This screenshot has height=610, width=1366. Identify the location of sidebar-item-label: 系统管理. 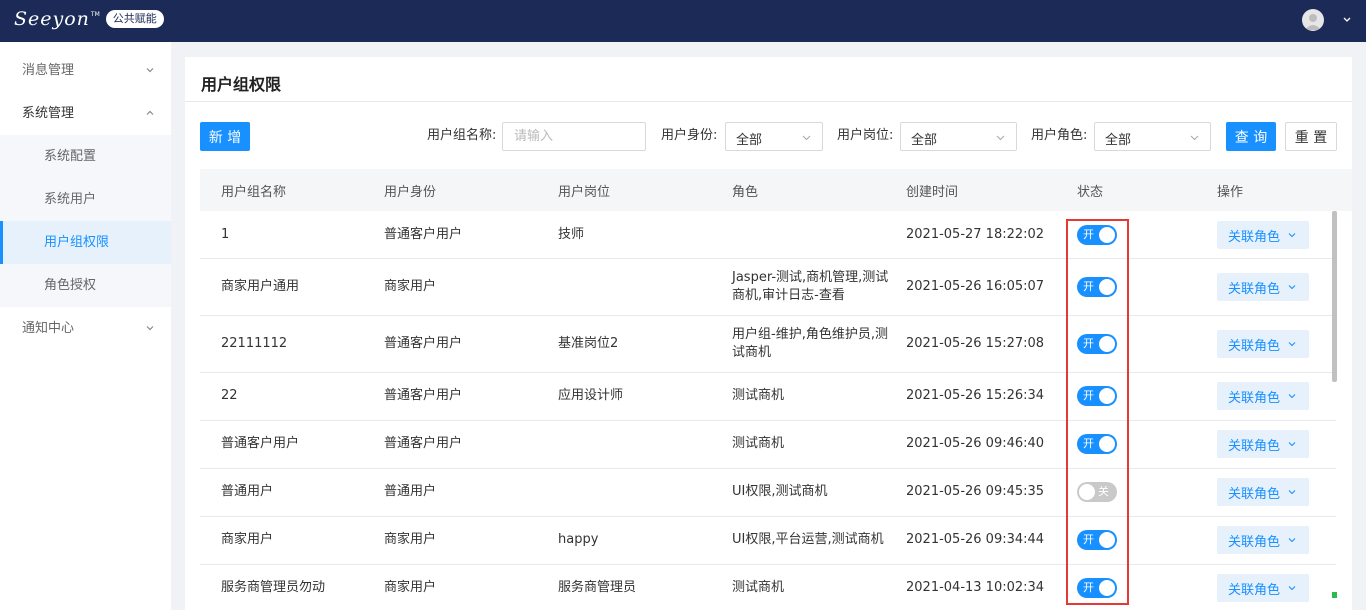
(48, 113).